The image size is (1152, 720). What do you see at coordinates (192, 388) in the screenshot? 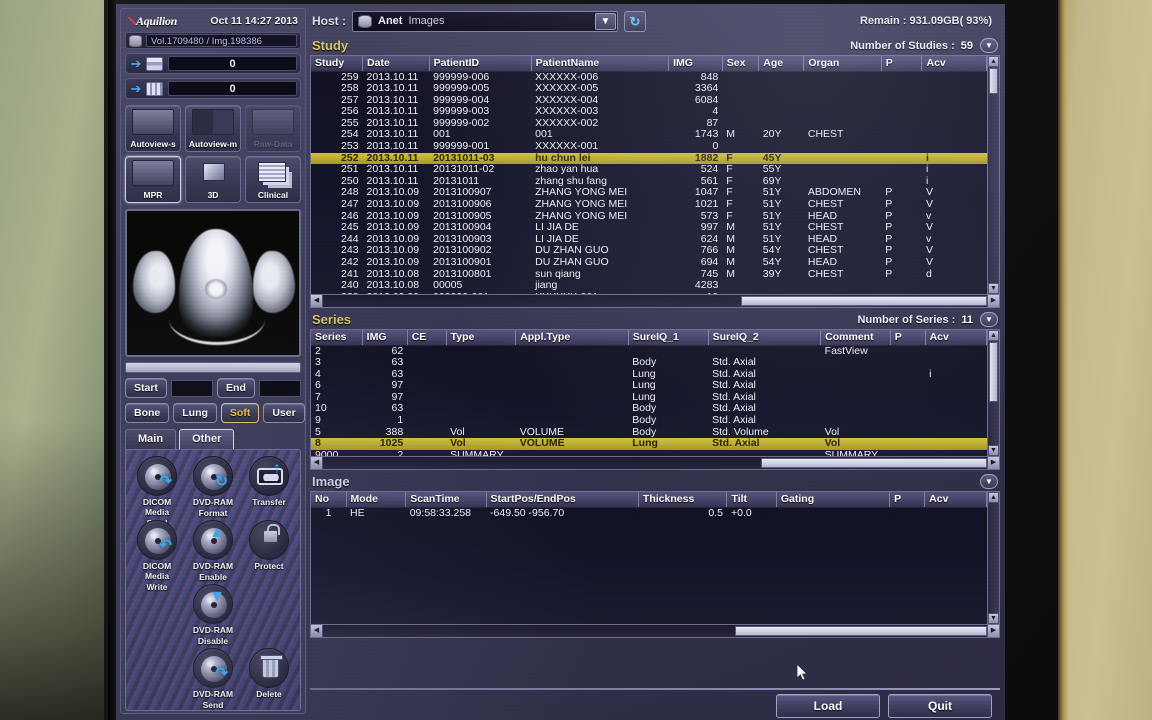
I see `start-value-field` at bounding box center [192, 388].